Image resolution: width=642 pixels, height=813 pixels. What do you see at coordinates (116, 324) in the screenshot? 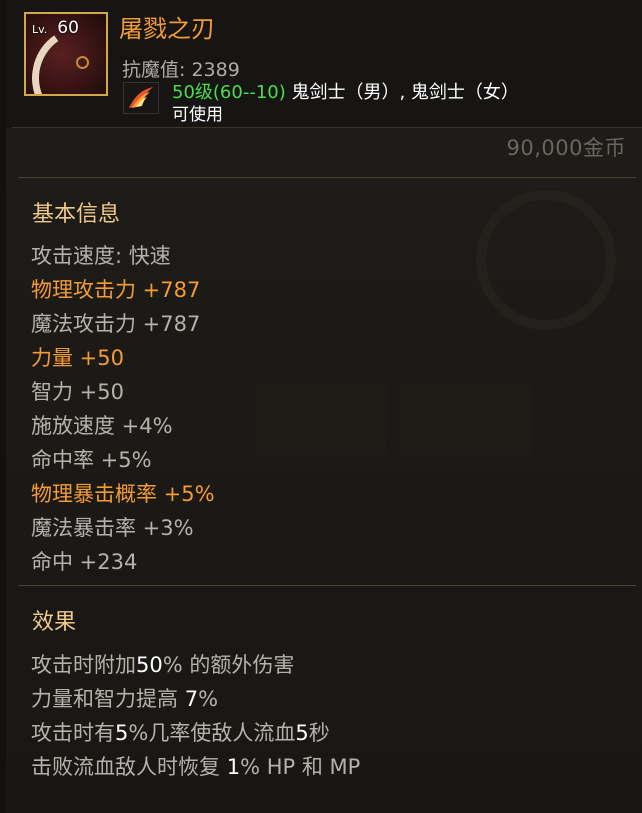
I see `stat-magic-attack: 魔法攻击力 +787` at bounding box center [116, 324].